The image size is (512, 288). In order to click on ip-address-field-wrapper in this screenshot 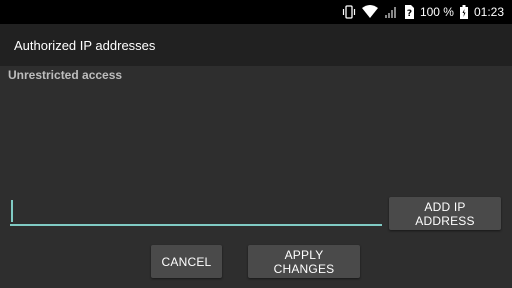, I will do `click(196, 211)`.